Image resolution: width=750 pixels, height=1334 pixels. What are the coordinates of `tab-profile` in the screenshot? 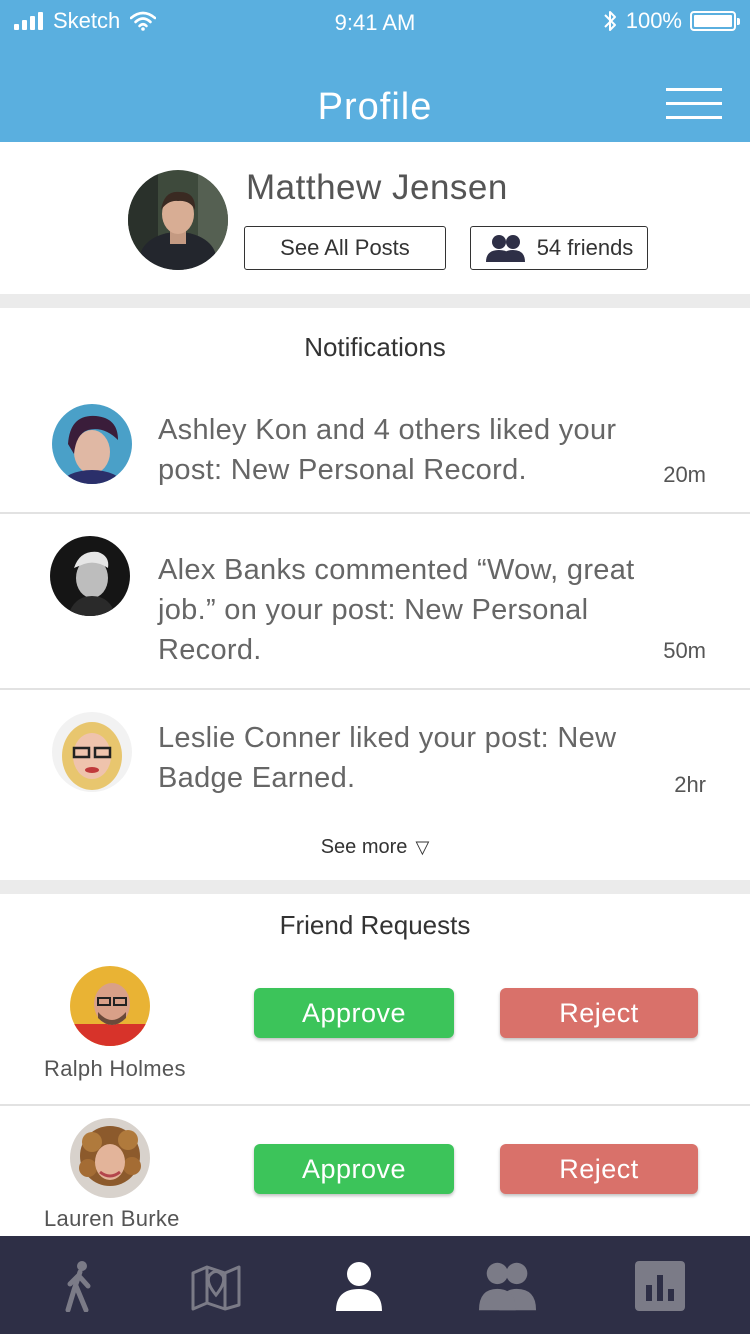 It's located at (359, 1286).